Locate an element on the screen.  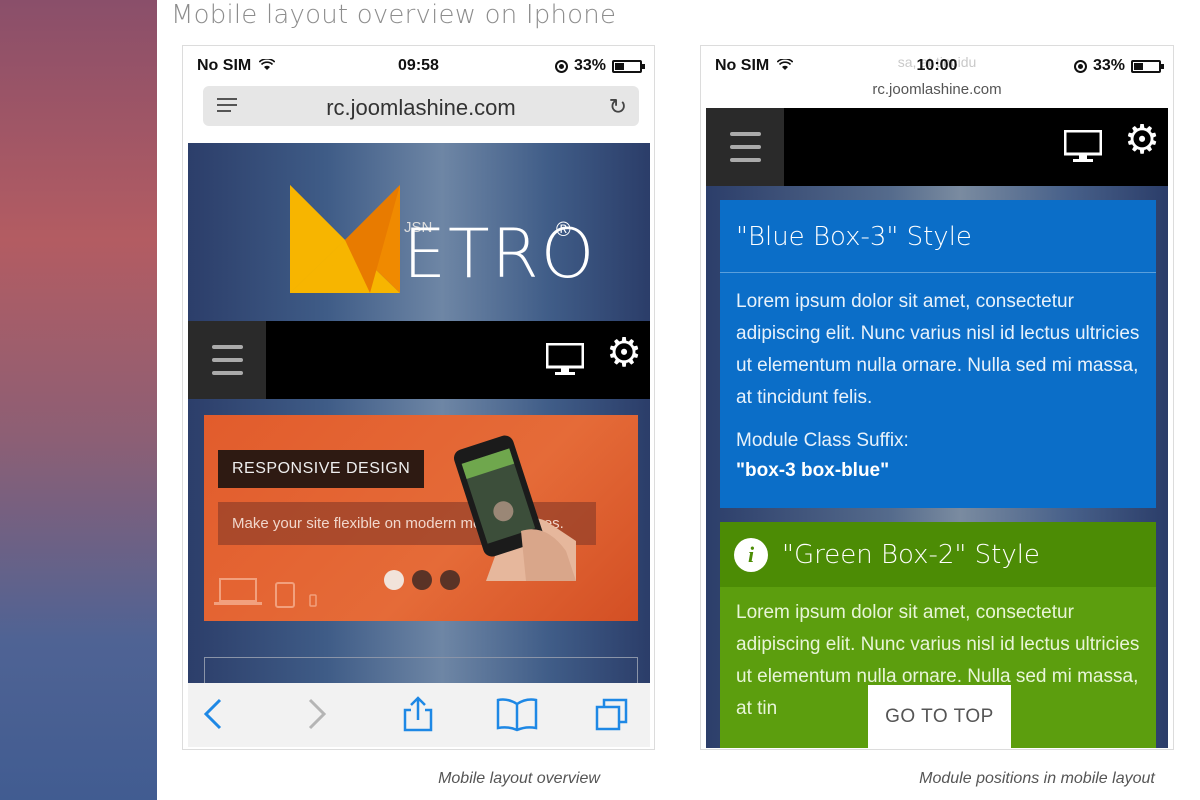
status-bar: No SIM 09:58 33% is located at coordinates (418, 66).